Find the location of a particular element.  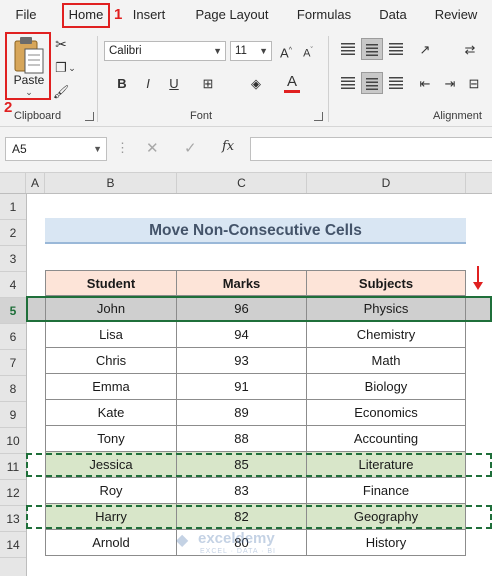

font-color-icon: A is located at coordinates (292, 82).